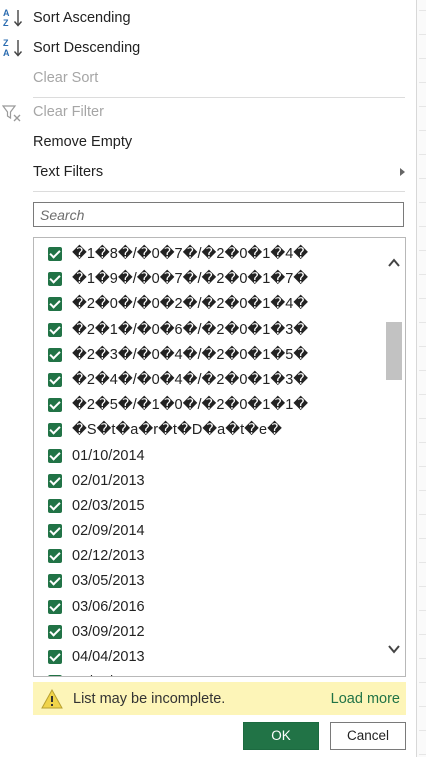  Describe the element at coordinates (209, 531) in the screenshot. I see `list-item: 02/09/2014` at that location.